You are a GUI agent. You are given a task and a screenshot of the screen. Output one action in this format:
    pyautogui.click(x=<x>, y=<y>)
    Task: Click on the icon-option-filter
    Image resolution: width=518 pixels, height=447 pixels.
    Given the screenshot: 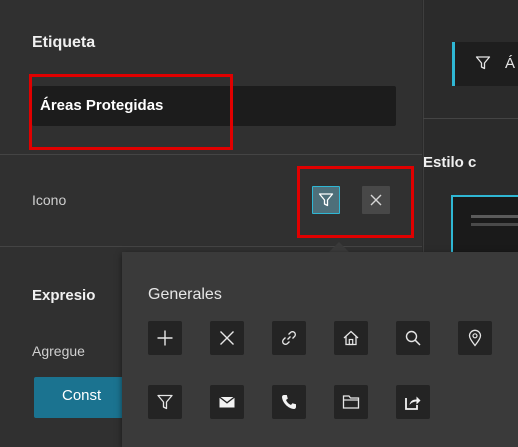 What is the action you would take?
    pyautogui.click(x=165, y=402)
    